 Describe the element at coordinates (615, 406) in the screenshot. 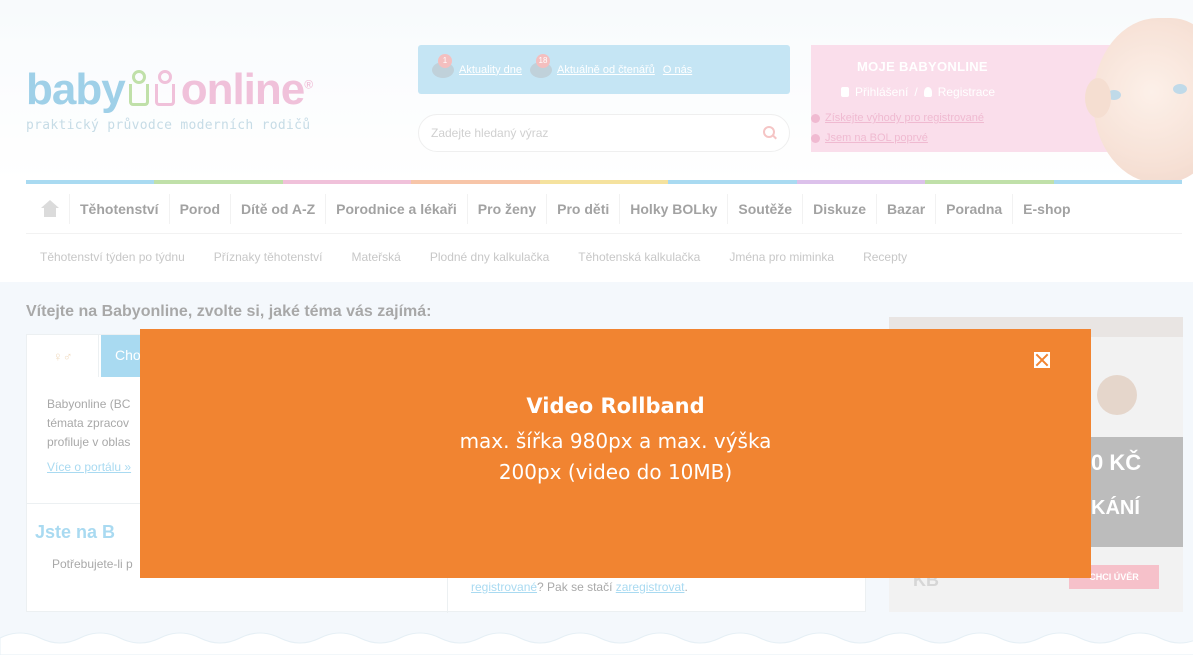

I see `rollband-title: Video Rollband` at that location.